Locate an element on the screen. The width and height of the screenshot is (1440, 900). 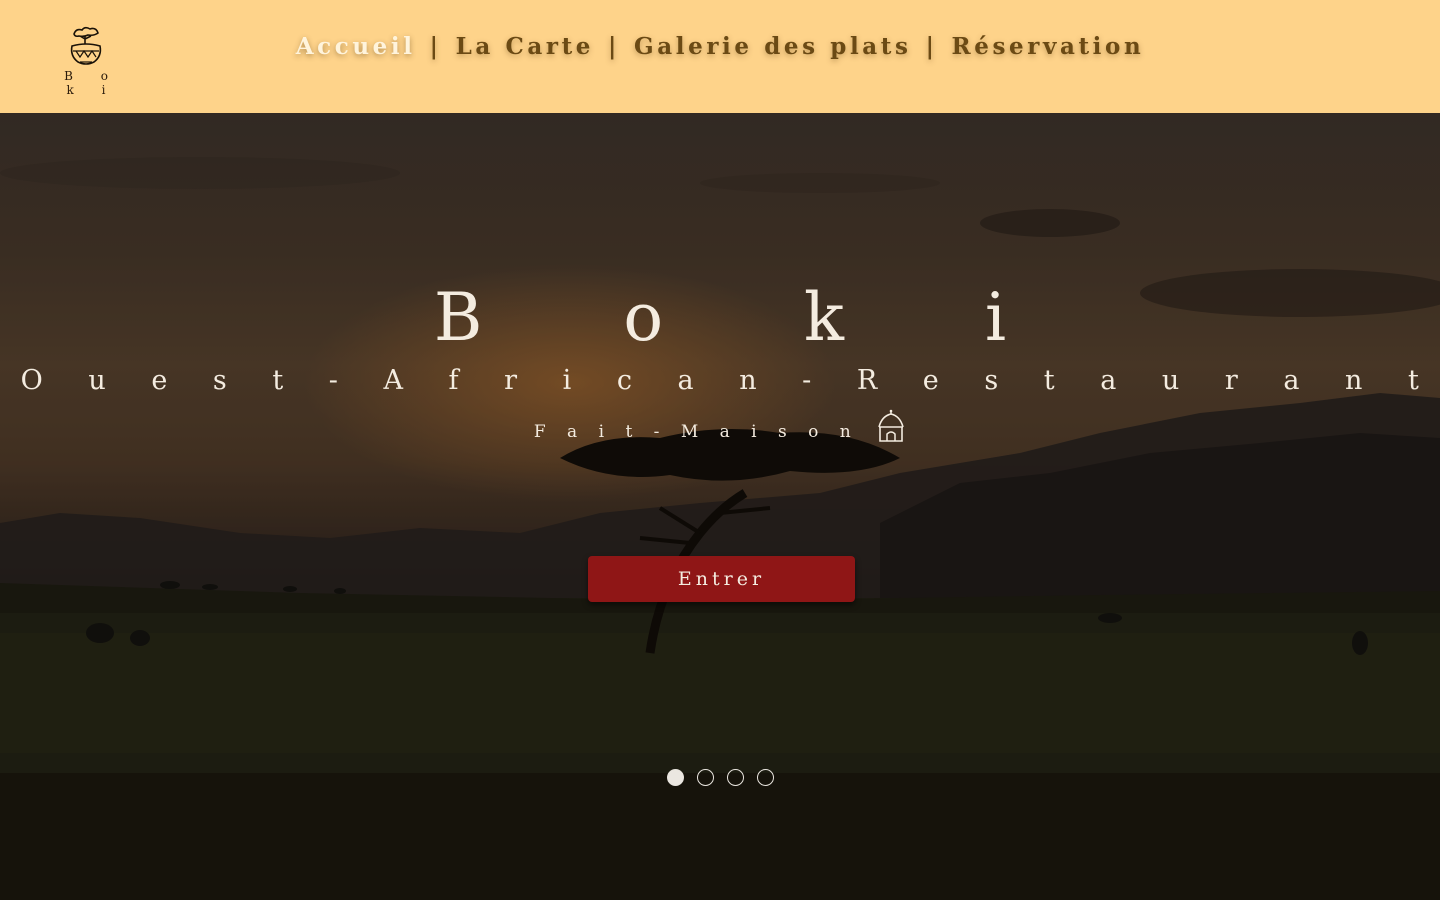
hut-icon is located at coordinates (891, 428).